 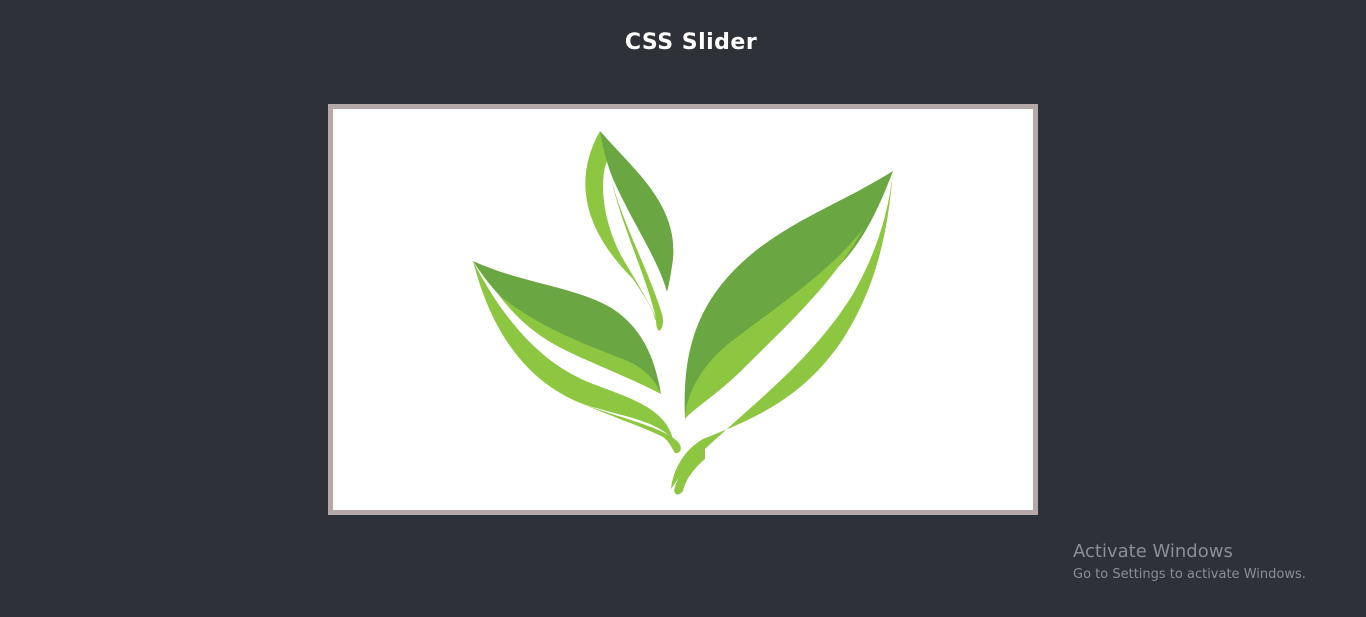 What do you see at coordinates (691, 42) in the screenshot?
I see `page-title: CSS Slider` at bounding box center [691, 42].